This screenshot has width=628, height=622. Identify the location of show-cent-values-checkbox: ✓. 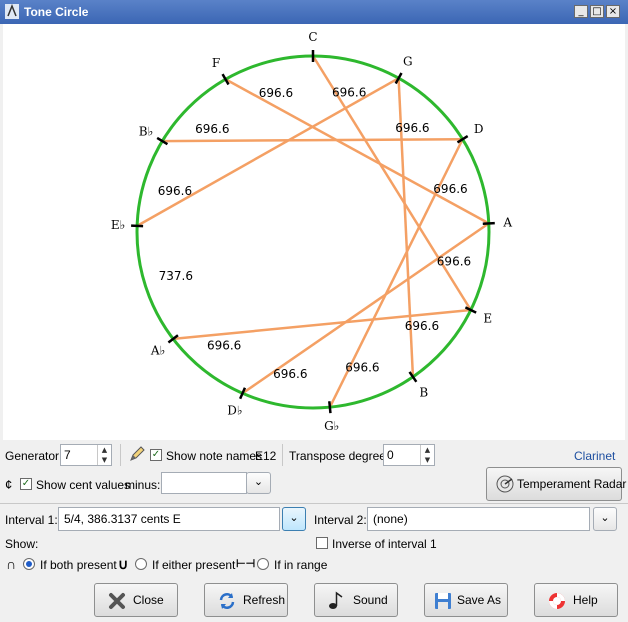
(26, 484).